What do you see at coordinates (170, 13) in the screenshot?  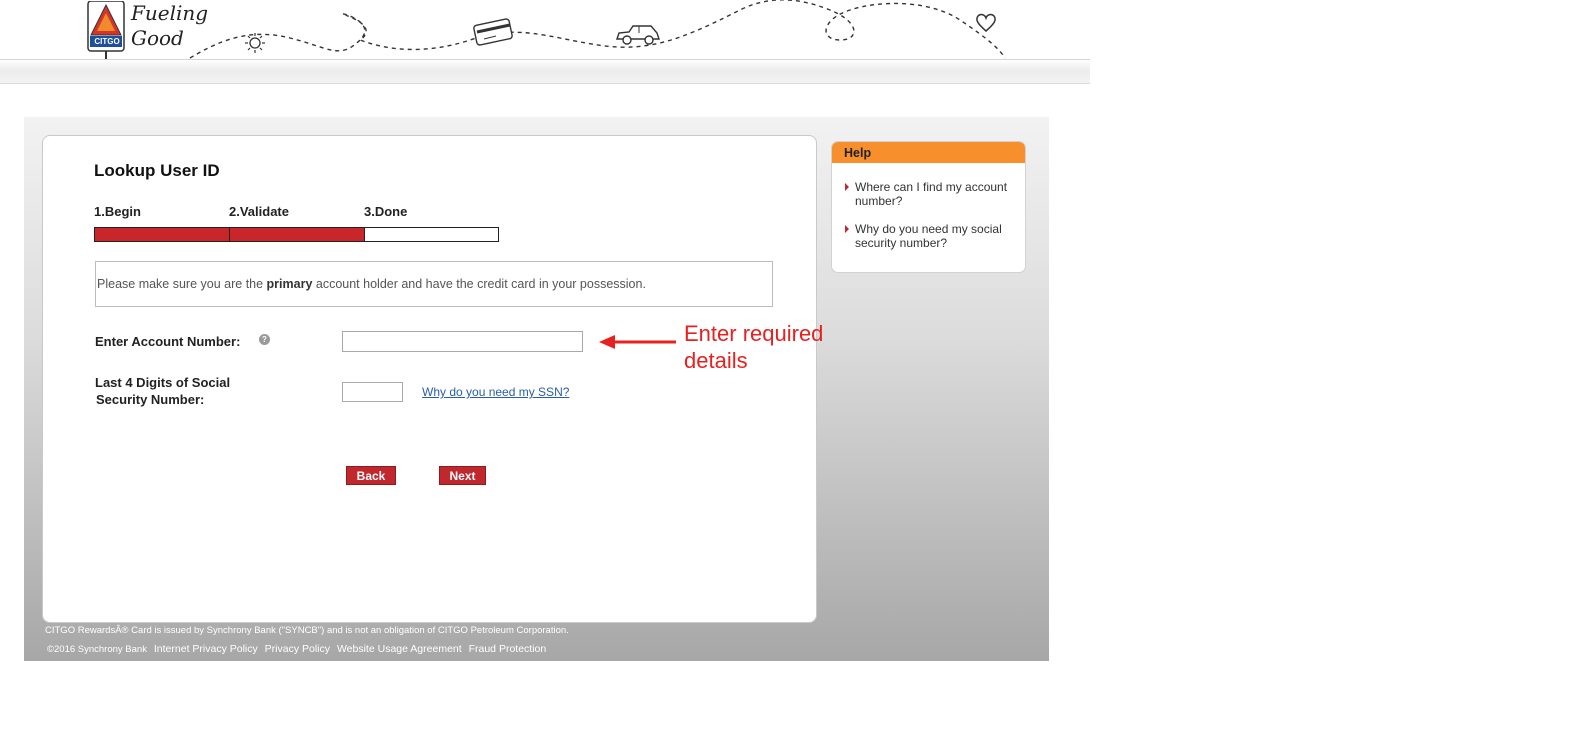 I see `logo-tagline-fueling: Fueling` at bounding box center [170, 13].